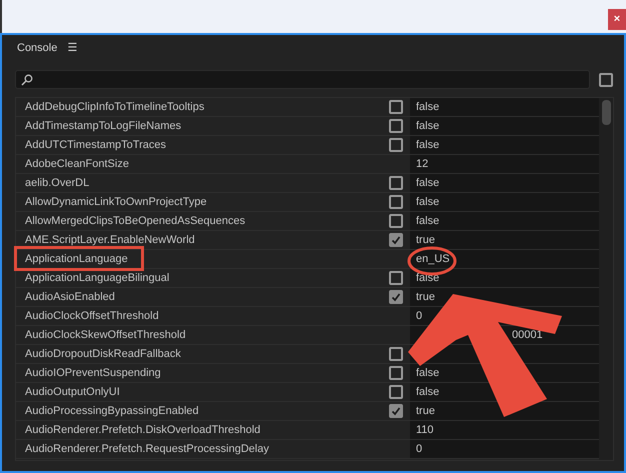 The height and width of the screenshot is (473, 626). I want to click on setting-name: AudioAsioEnabled, so click(70, 297).